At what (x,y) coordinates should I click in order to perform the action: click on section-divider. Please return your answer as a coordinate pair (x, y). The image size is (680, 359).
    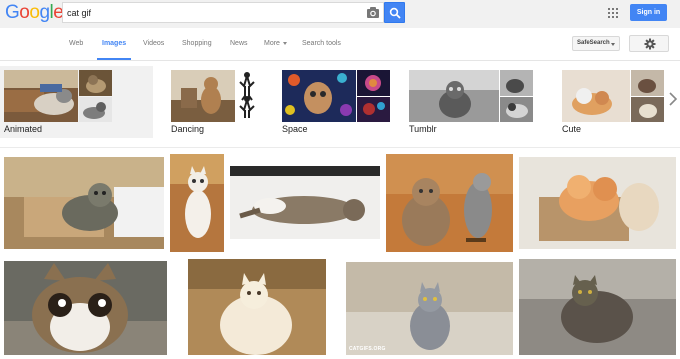
    Looking at the image, I should click on (340, 147).